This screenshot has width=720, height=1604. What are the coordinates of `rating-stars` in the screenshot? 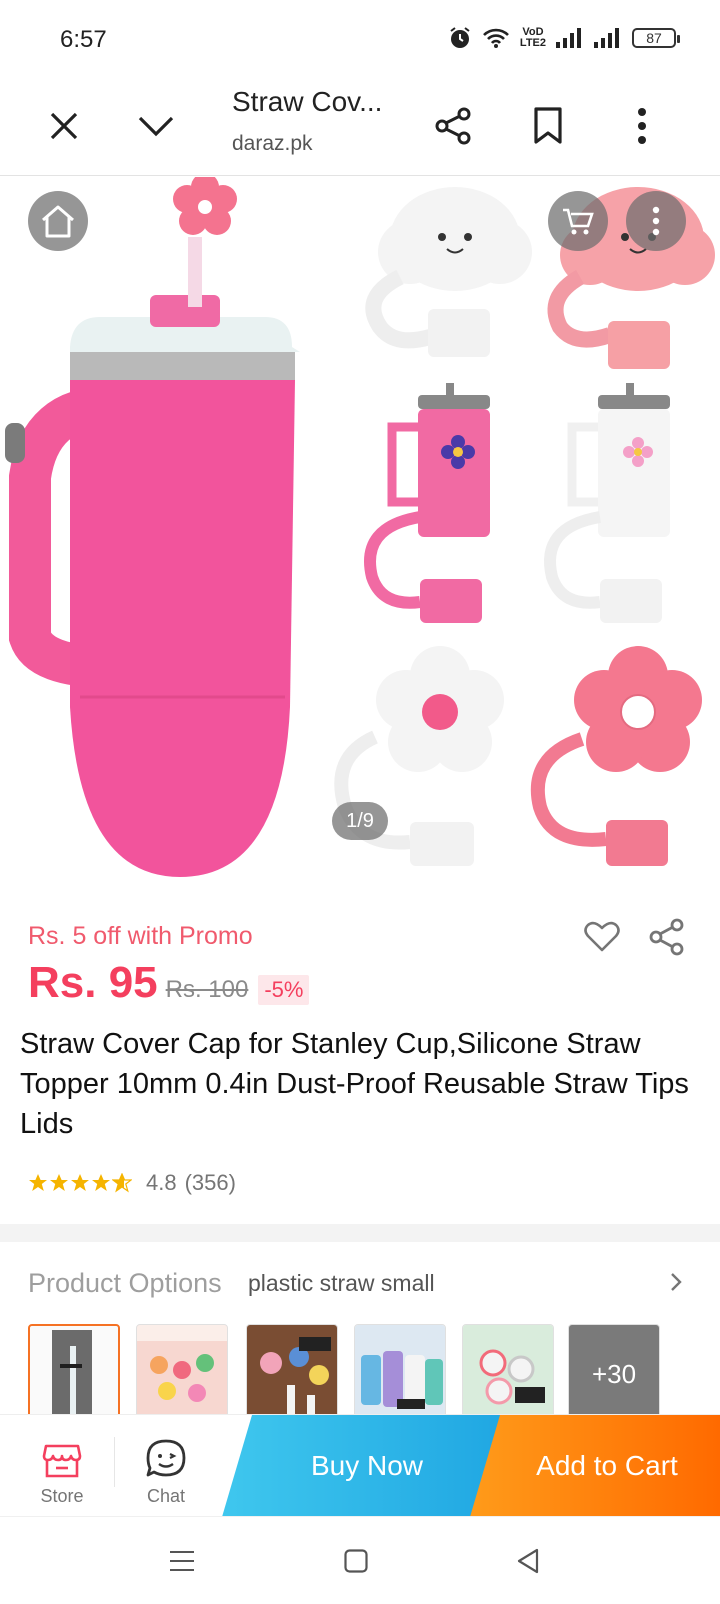 It's located at (80, 1183).